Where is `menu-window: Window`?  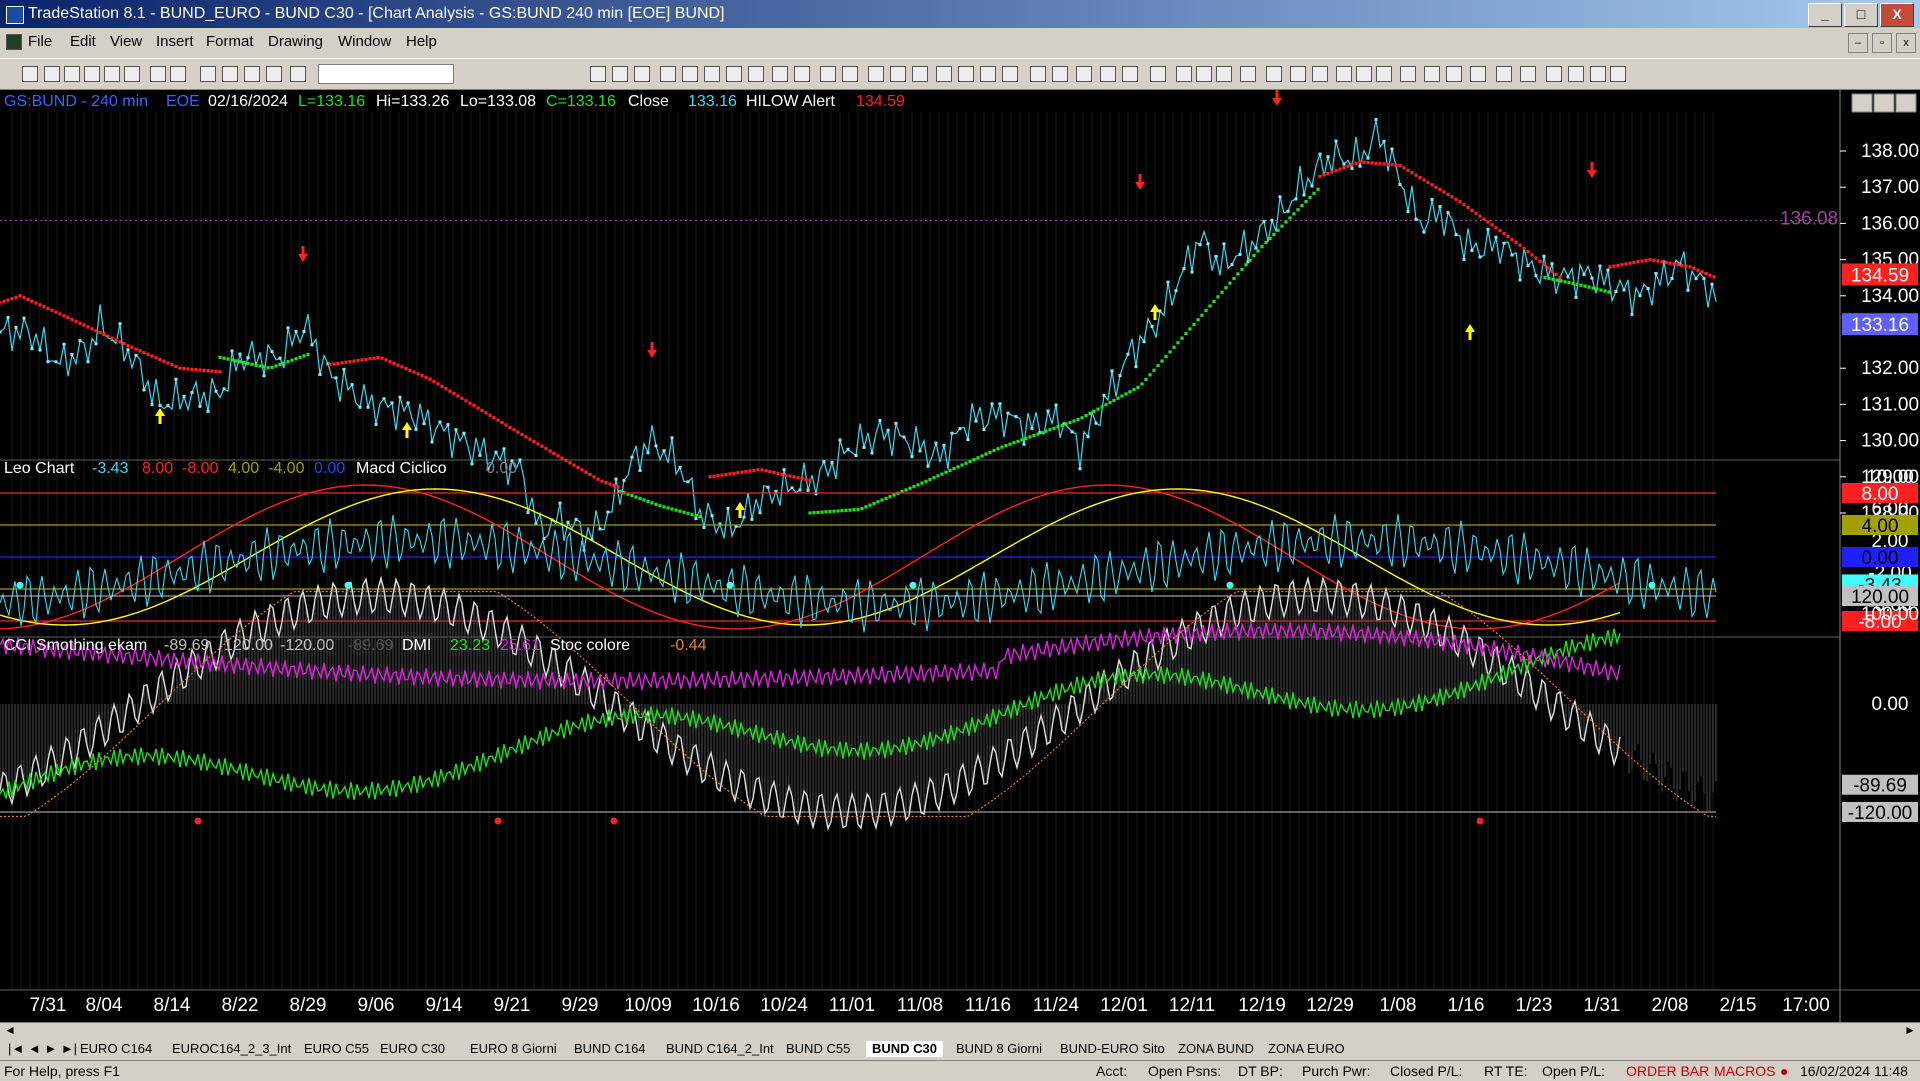
menu-window: Window is located at coordinates (364, 41).